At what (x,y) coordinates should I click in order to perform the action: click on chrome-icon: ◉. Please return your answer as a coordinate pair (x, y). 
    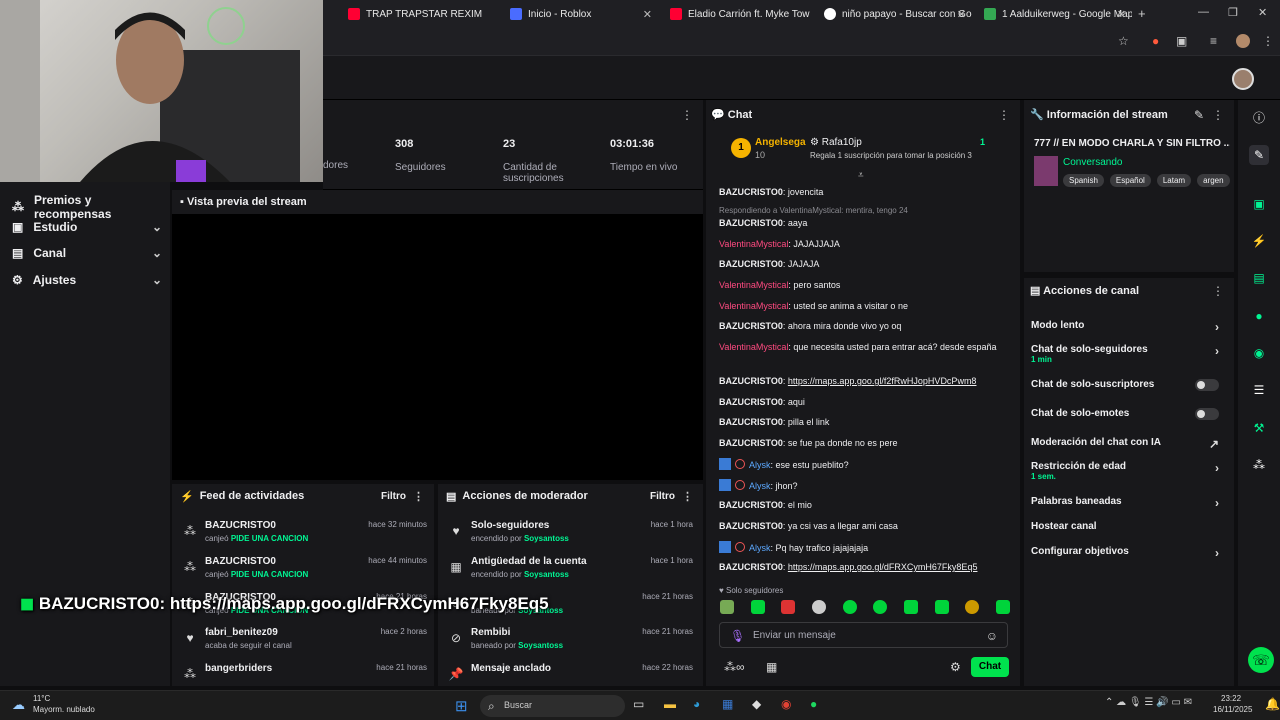
    Looking at the image, I should click on (786, 704).